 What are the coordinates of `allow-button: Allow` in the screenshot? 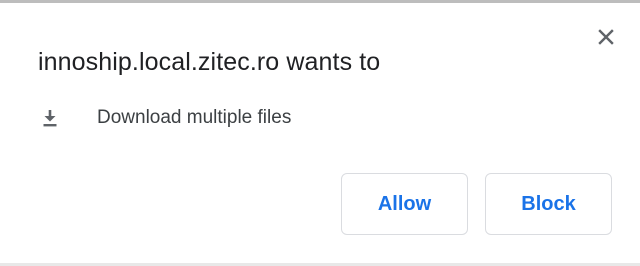 It's located at (404, 204).